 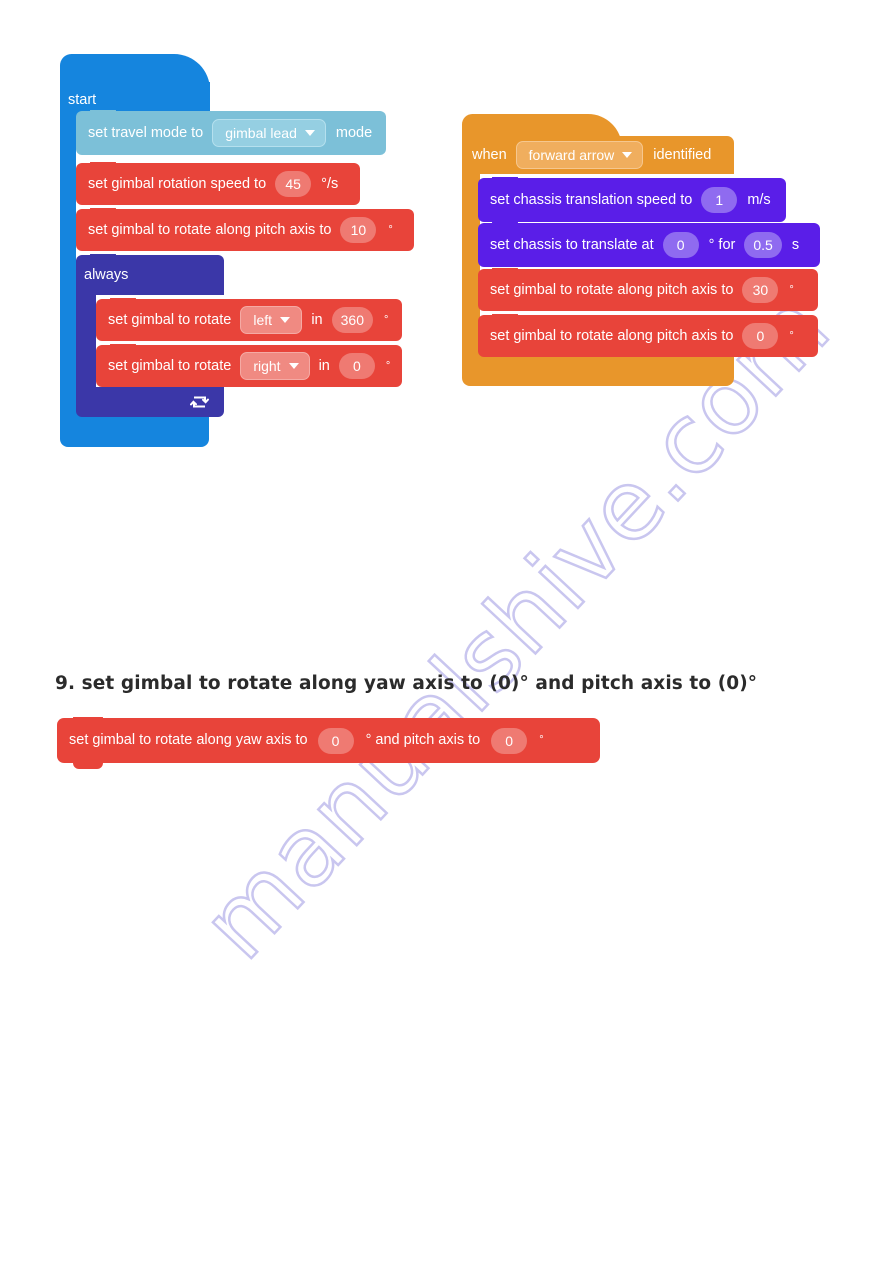 What do you see at coordinates (177, 183) in the screenshot?
I see `rotation-speed-prefix: set gimbal rotation speed to` at bounding box center [177, 183].